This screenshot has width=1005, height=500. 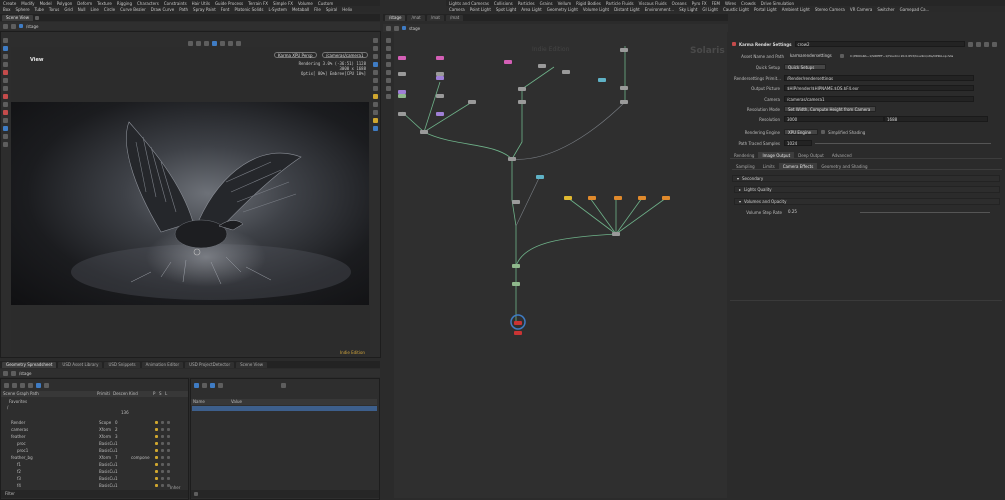 What do you see at coordinates (414, 28) in the screenshot?
I see `network-path: stage` at bounding box center [414, 28].